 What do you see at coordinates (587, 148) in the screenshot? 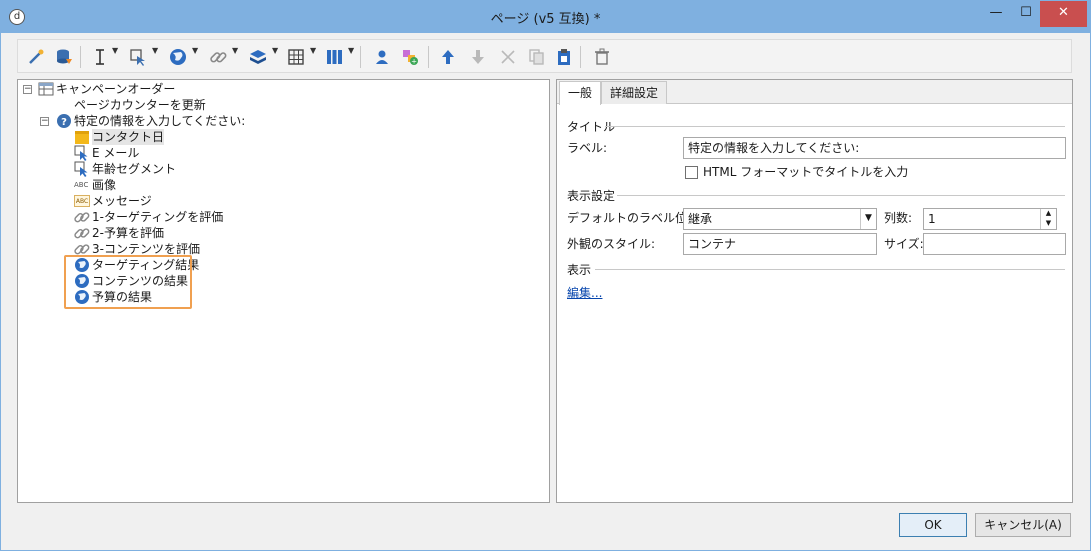
I see `label-caption: ラベル:` at bounding box center [587, 148].